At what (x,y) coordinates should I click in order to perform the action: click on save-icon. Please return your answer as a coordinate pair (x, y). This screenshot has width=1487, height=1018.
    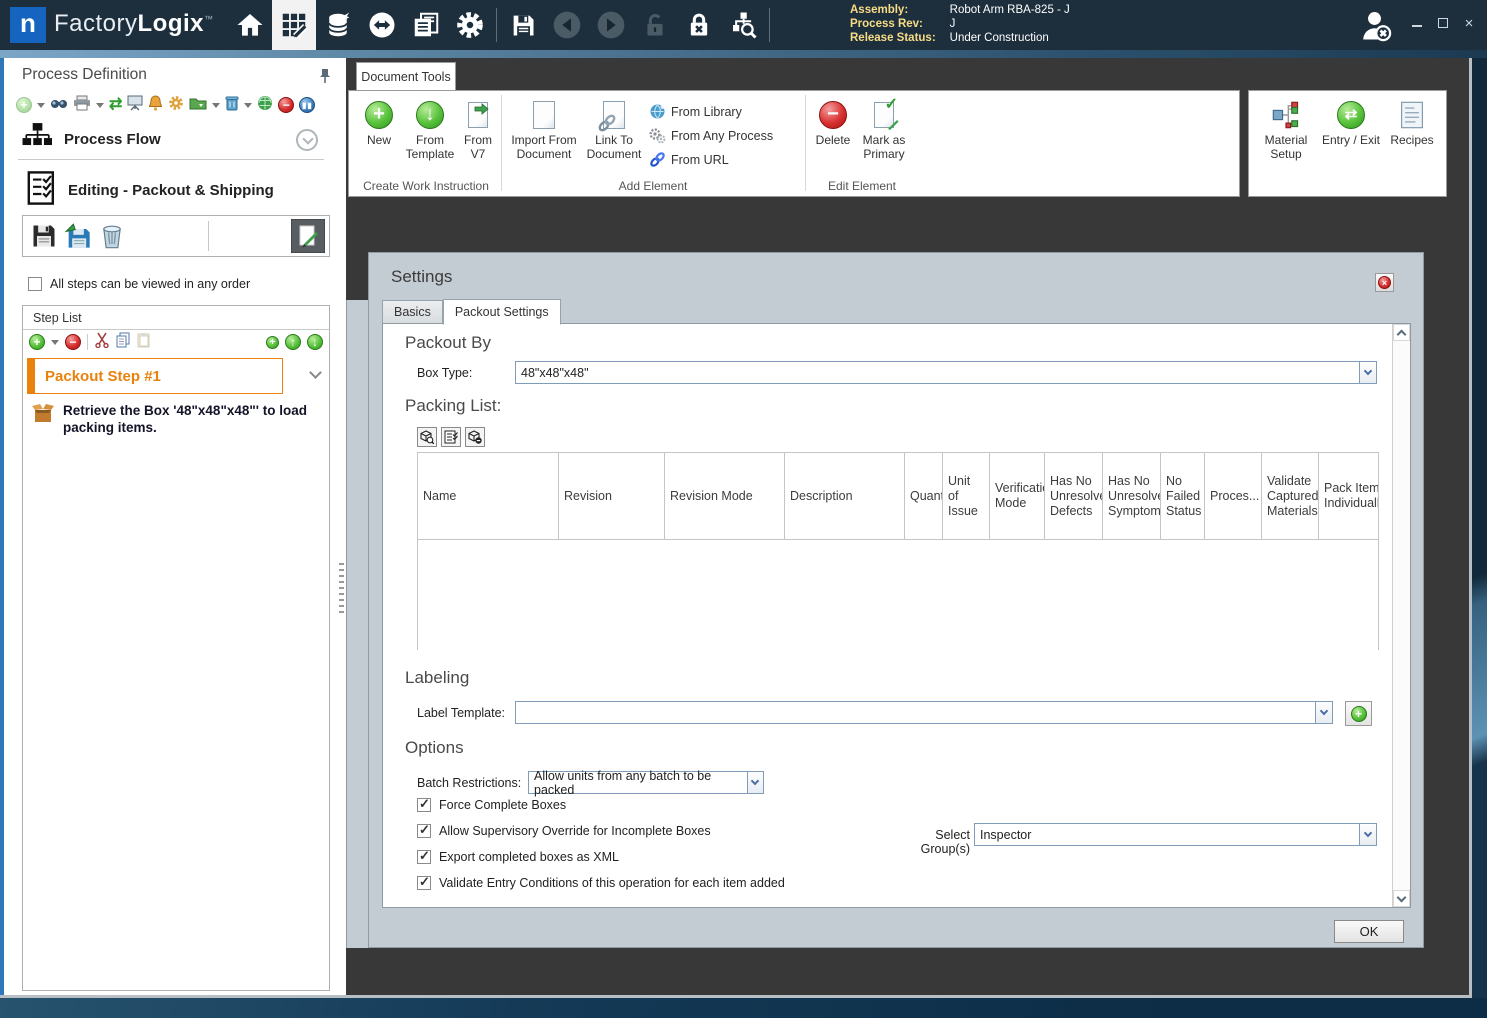
    Looking at the image, I should click on (523, 25).